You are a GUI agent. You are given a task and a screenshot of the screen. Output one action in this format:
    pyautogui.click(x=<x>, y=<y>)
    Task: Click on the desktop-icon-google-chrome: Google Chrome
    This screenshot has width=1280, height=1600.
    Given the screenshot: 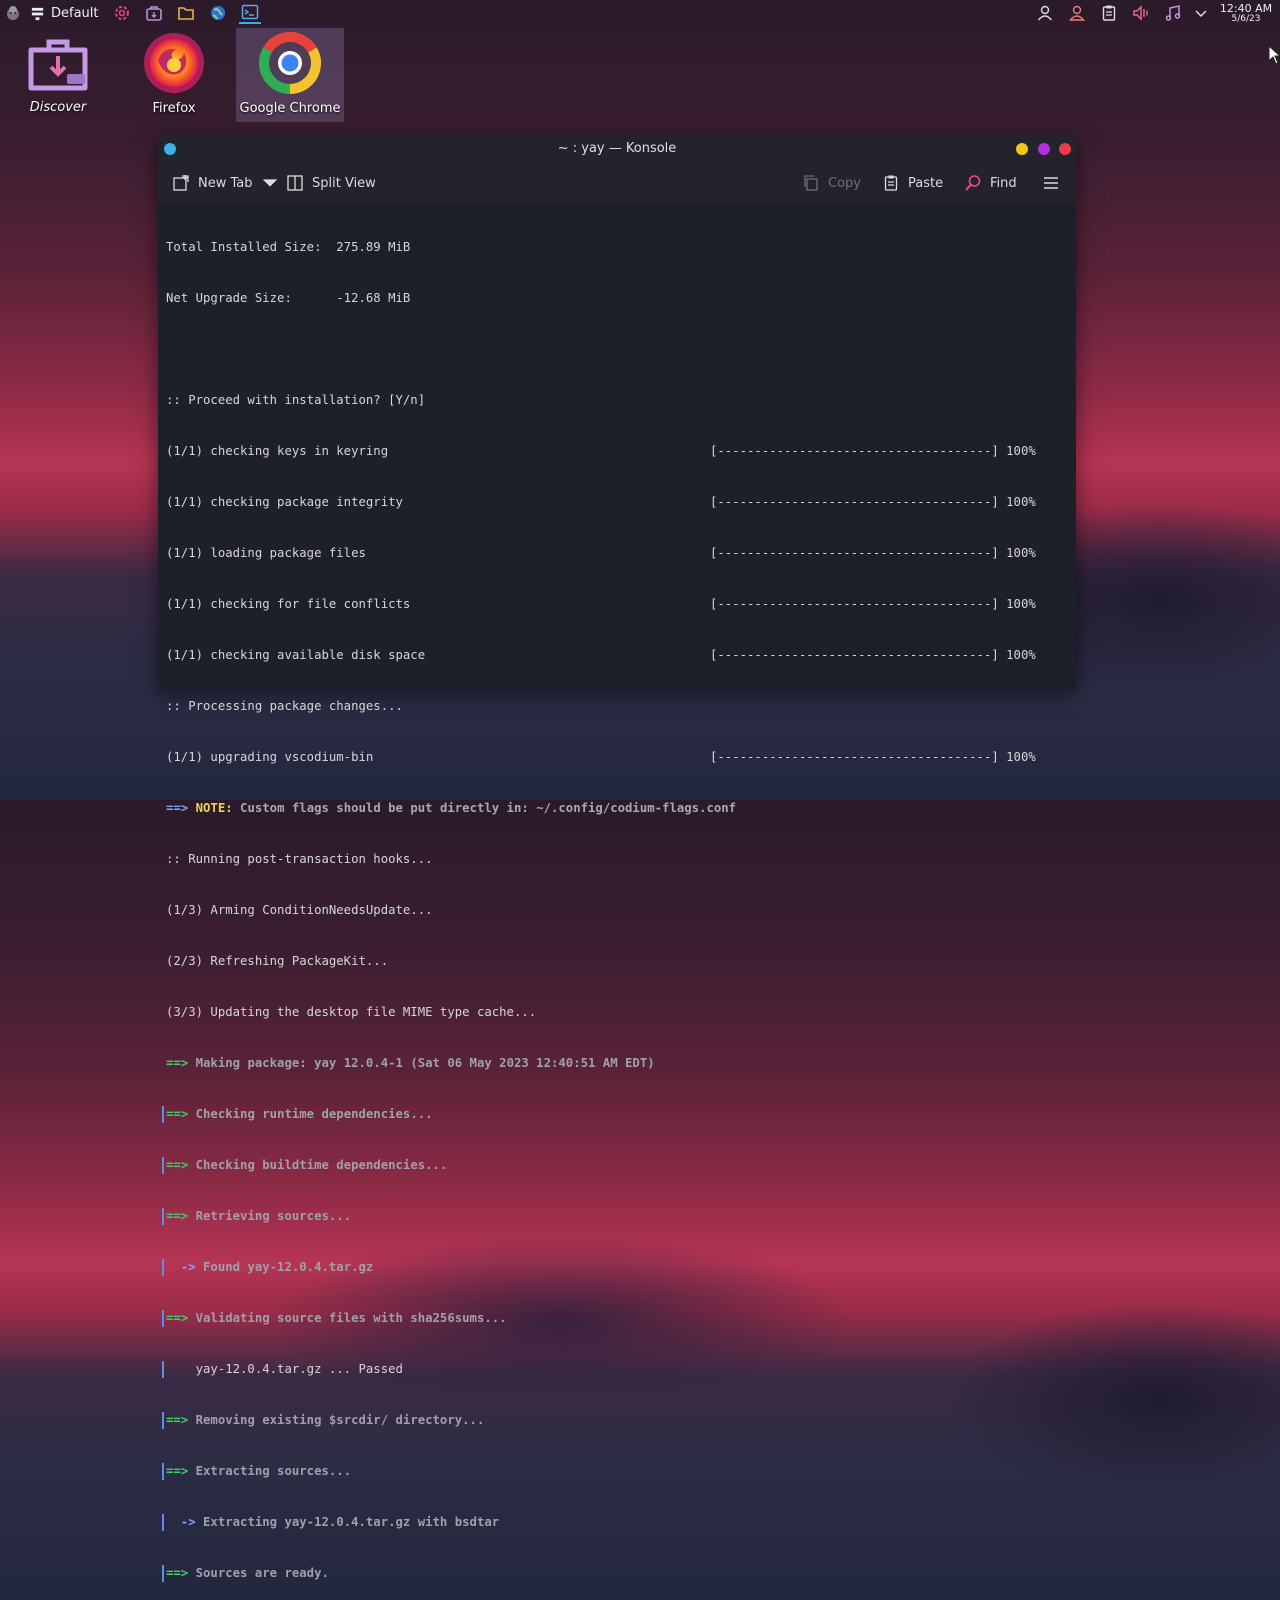 What is the action you would take?
    pyautogui.click(x=290, y=75)
    